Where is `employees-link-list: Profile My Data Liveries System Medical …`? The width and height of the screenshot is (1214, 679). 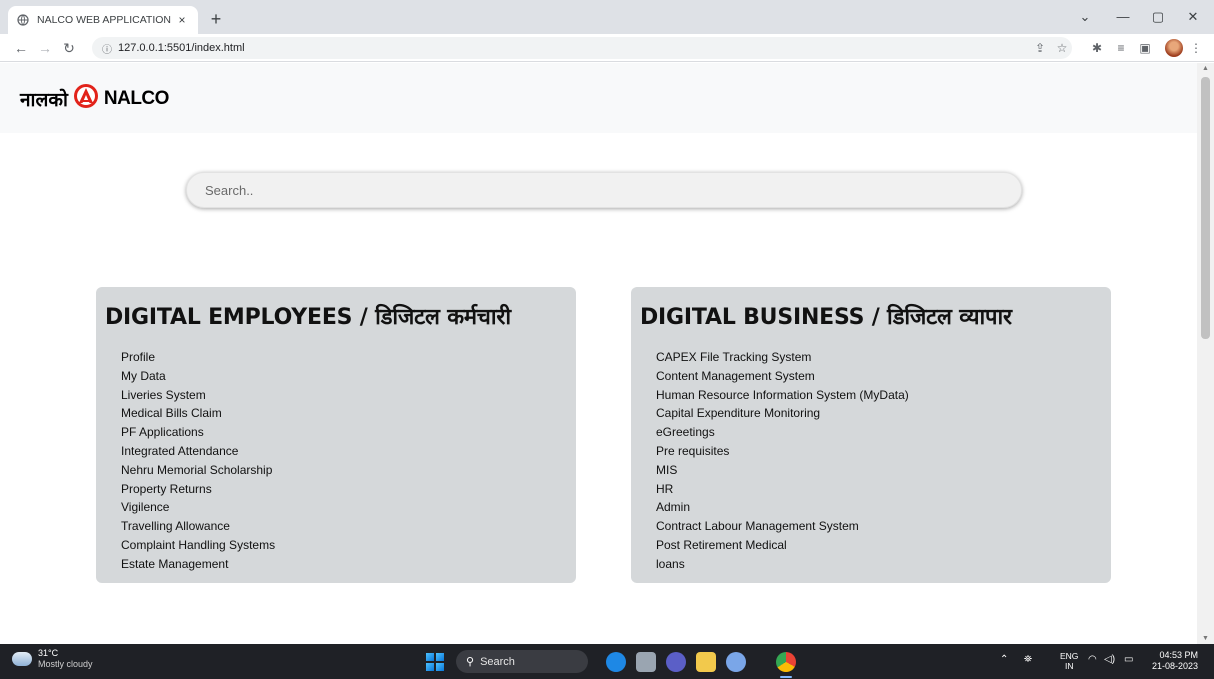 employees-link-list: Profile My Data Liveries System Medical … is located at coordinates (198, 461).